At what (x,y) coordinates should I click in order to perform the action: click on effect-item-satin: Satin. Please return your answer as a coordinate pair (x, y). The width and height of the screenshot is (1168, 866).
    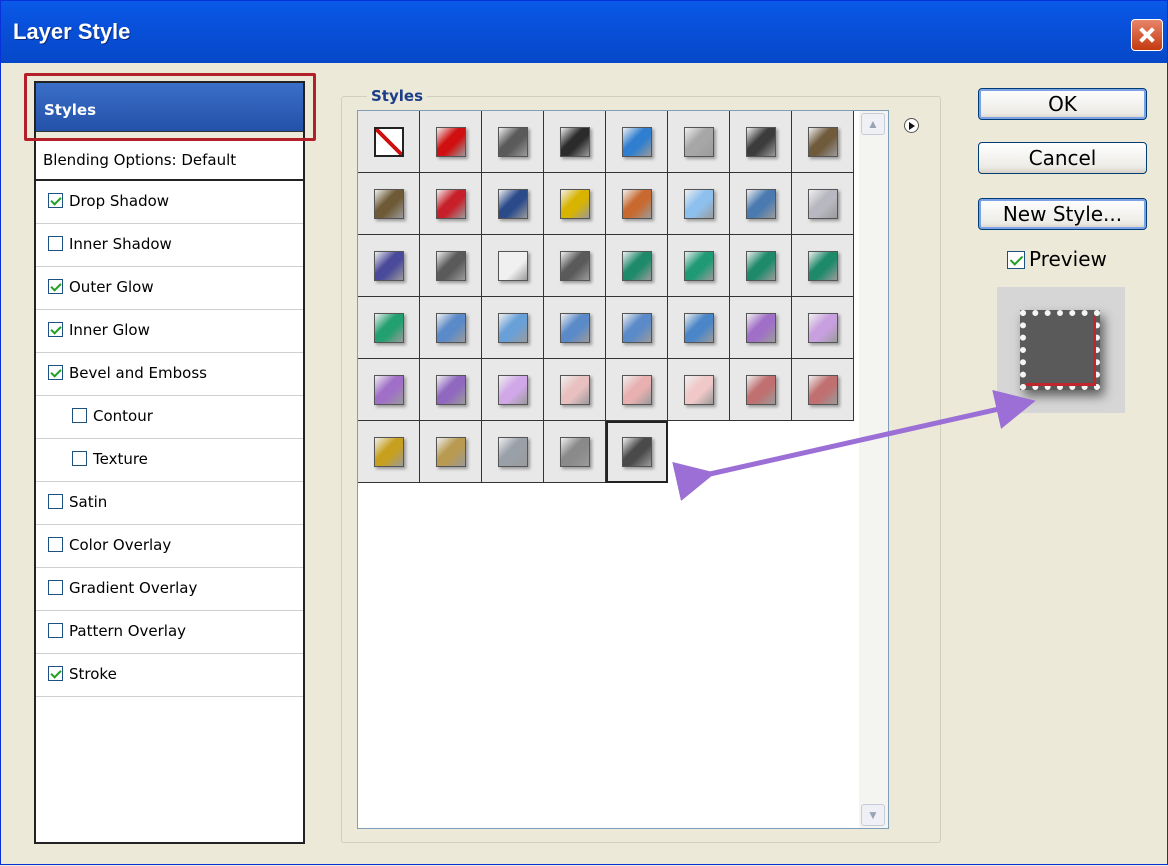
    Looking at the image, I should click on (169, 503).